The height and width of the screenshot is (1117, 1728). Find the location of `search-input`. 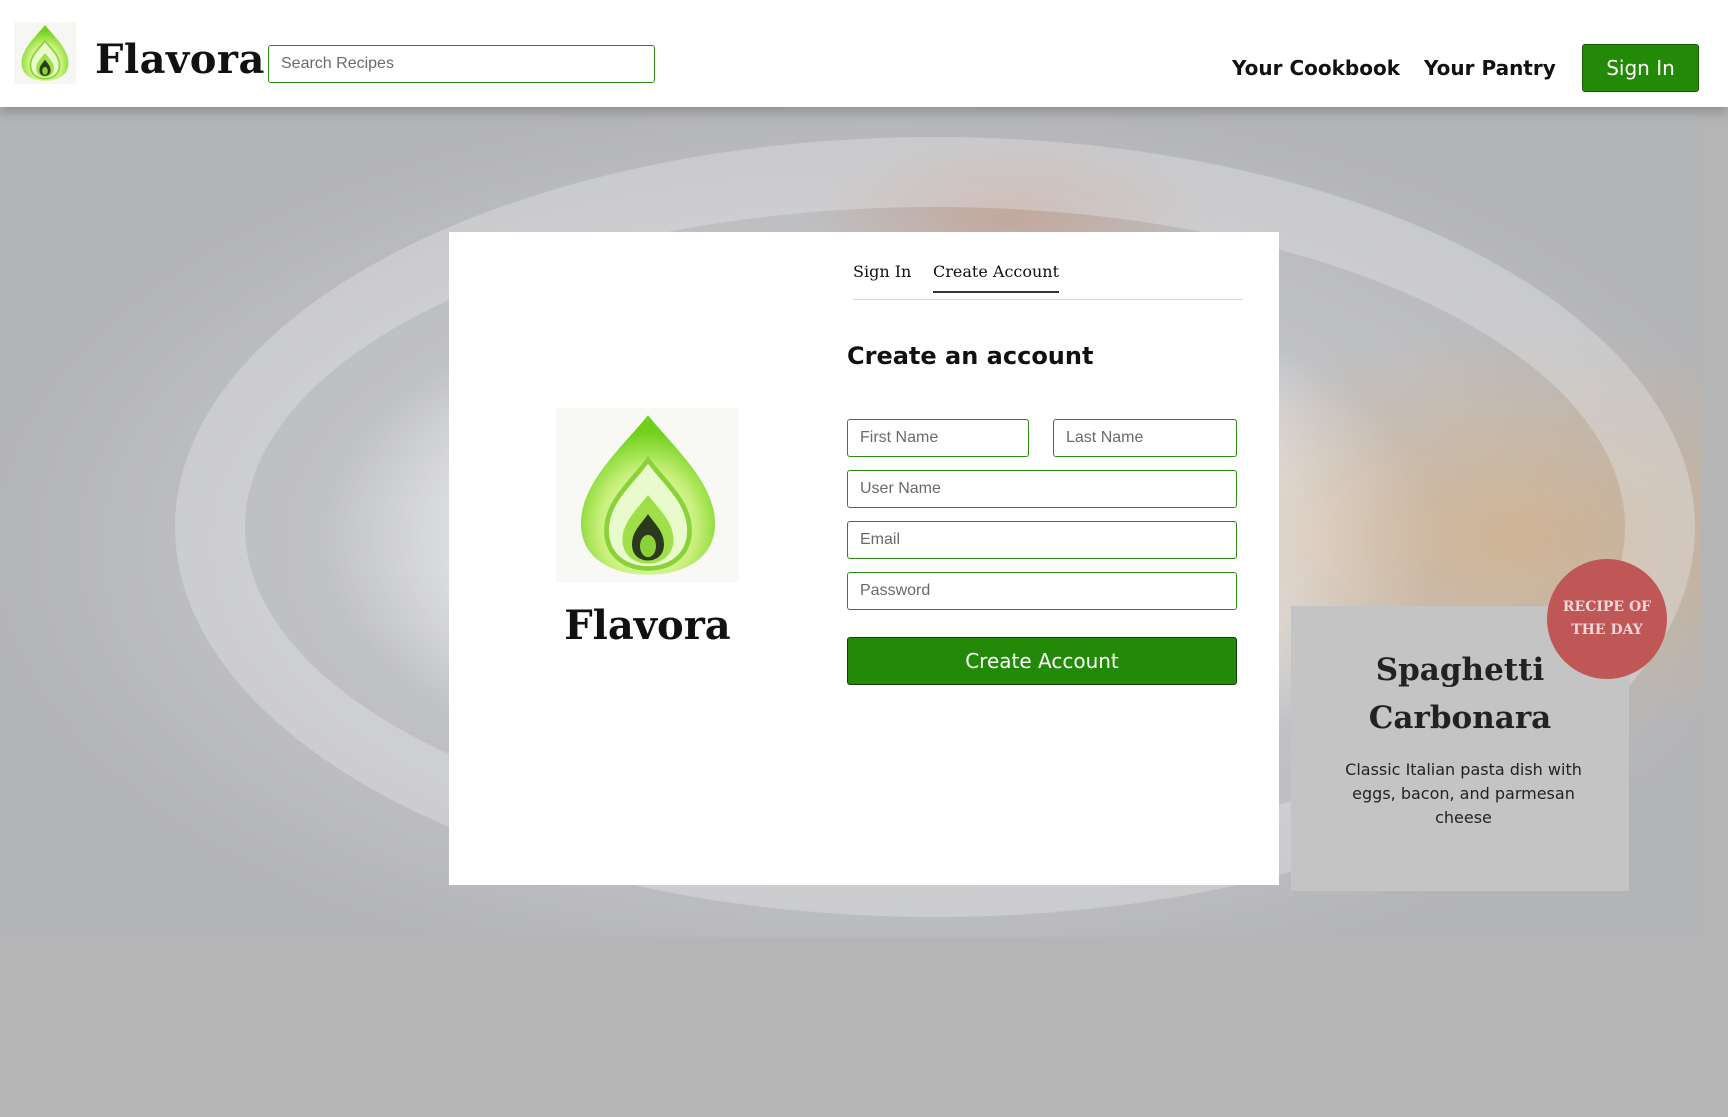

search-input is located at coordinates (461, 64).